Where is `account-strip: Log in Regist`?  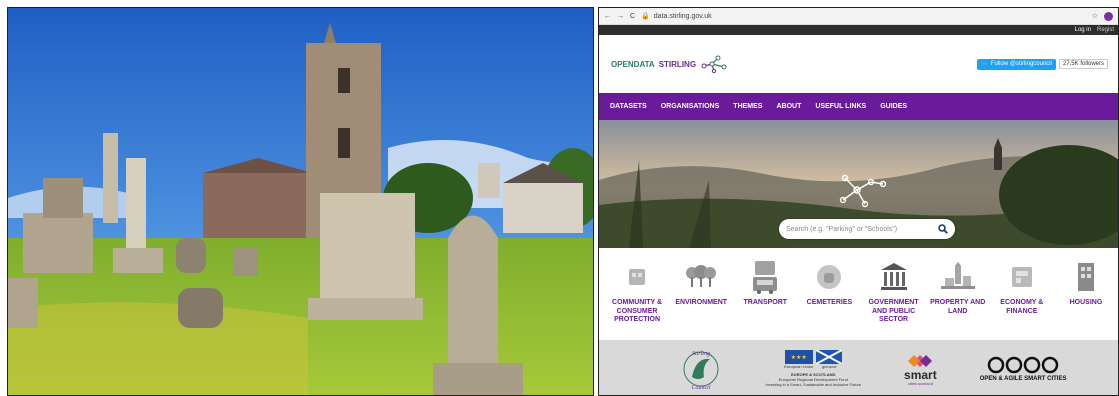 account-strip: Log in Regist is located at coordinates (858, 30).